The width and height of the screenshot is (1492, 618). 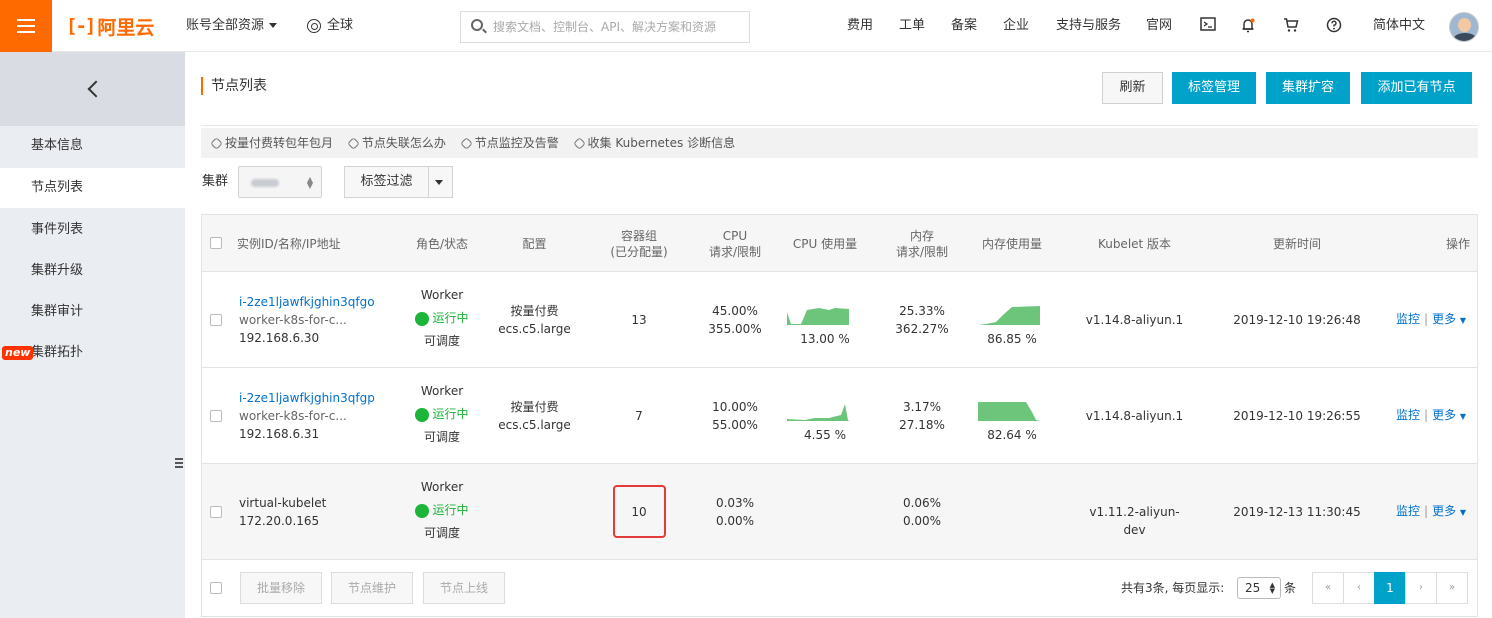 I want to click on hamburger-menu-icon, so click(x=26, y=26).